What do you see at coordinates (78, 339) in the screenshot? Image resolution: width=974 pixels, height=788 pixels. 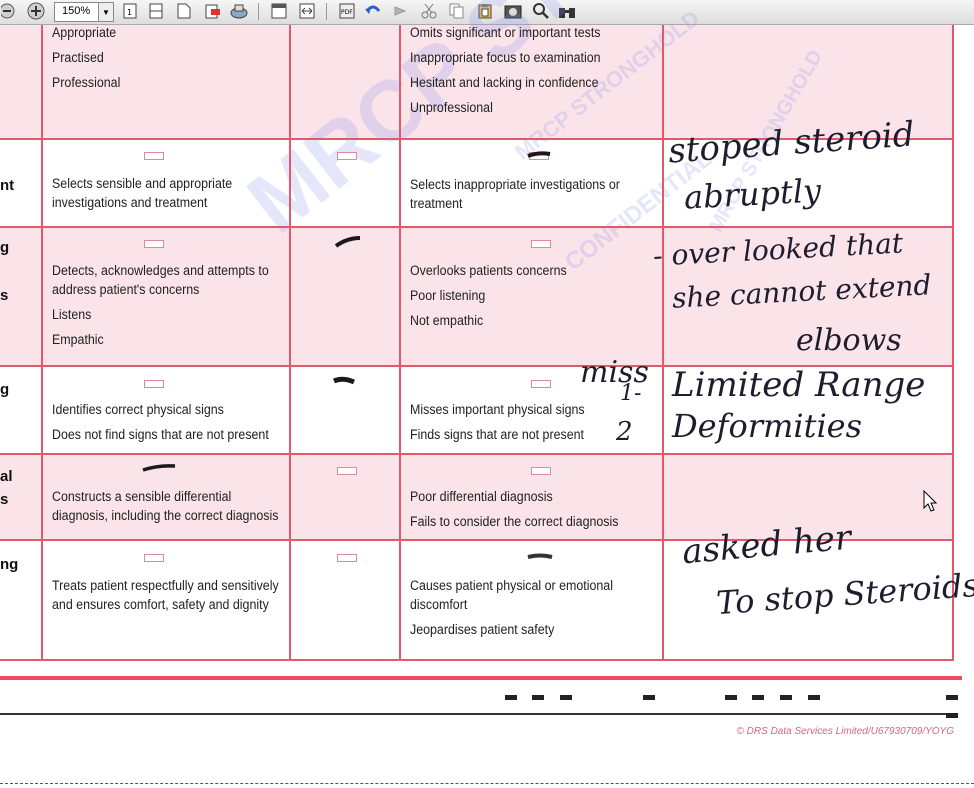 I see `descriptor-text: Empathic` at bounding box center [78, 339].